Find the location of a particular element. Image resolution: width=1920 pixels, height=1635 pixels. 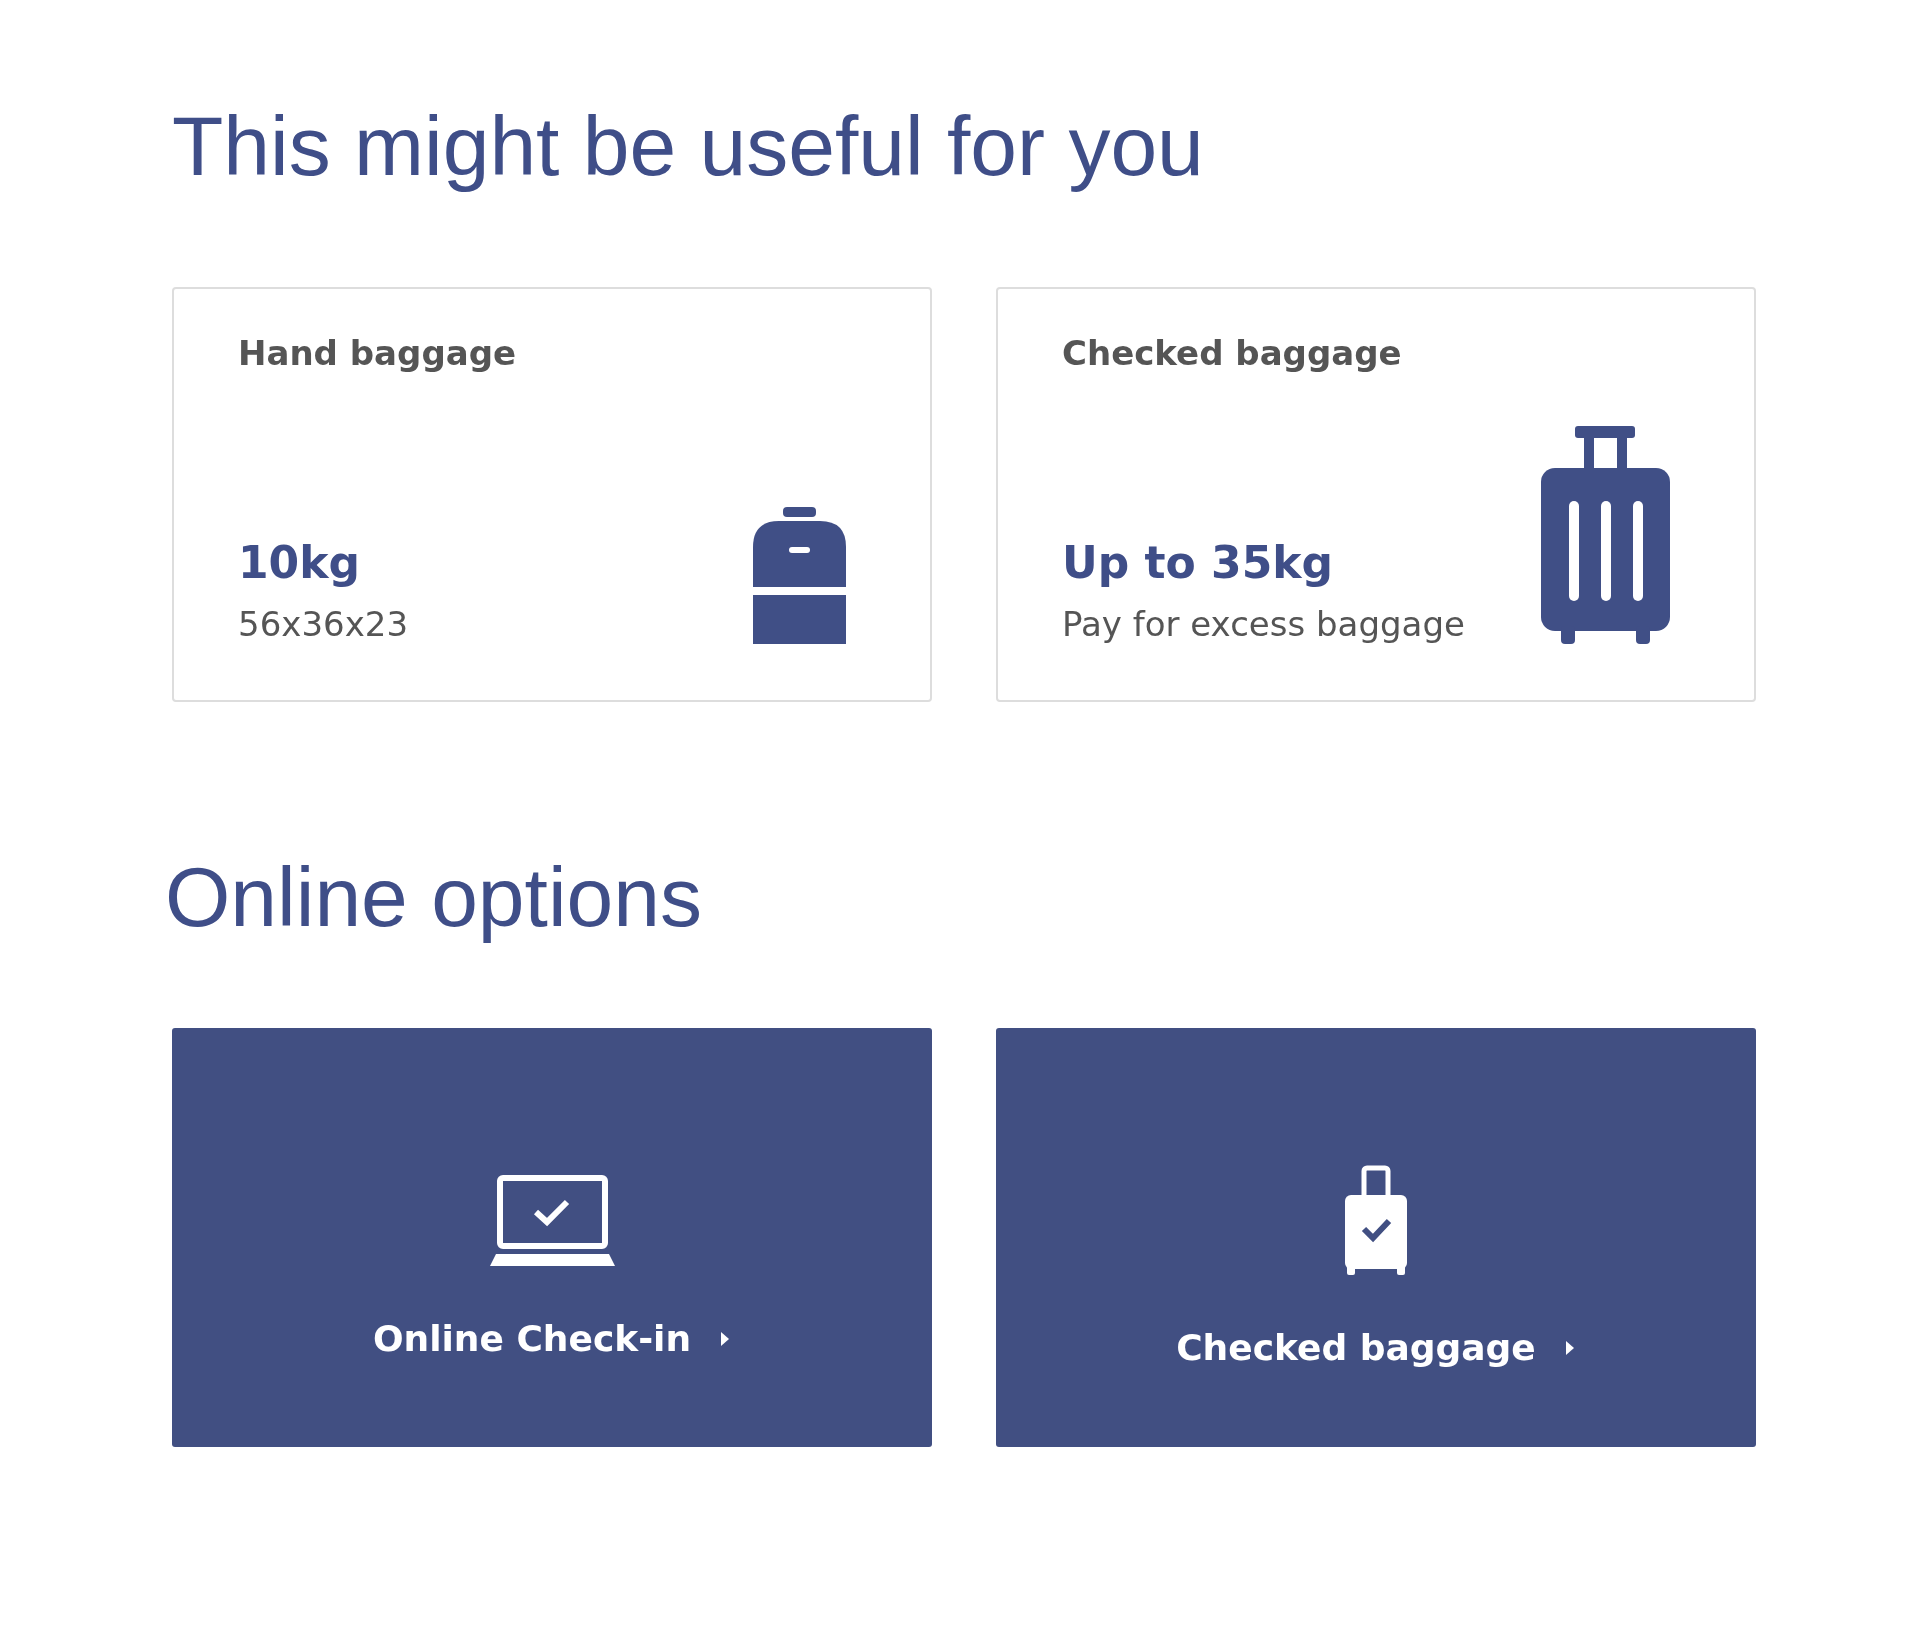

caret-icon is located at coordinates (1569, 1347).